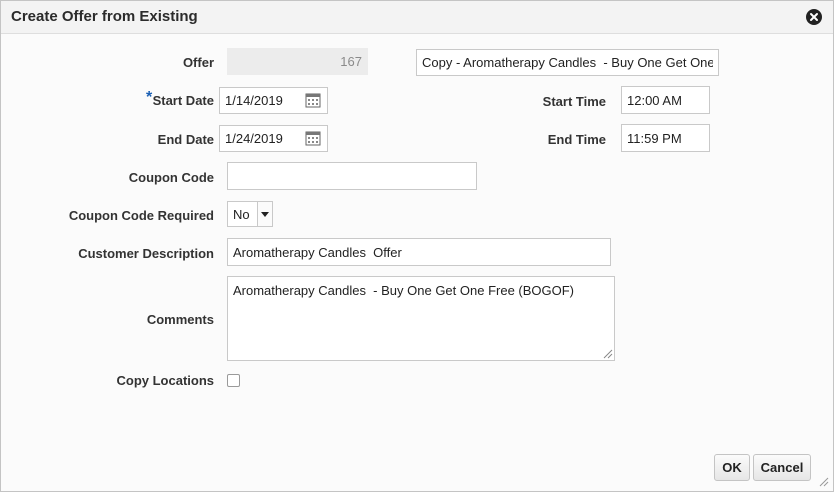 This screenshot has width=834, height=492. I want to click on dialog-title: Create Offer from Existing, so click(104, 16).